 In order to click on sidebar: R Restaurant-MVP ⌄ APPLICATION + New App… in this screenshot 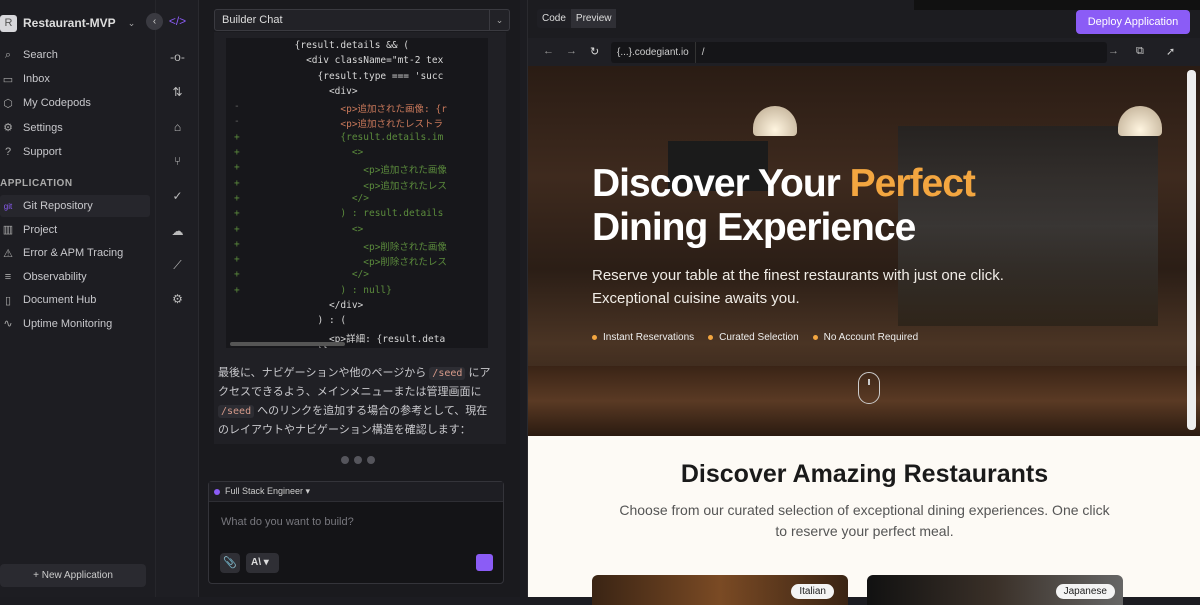, I will do `click(77, 298)`.